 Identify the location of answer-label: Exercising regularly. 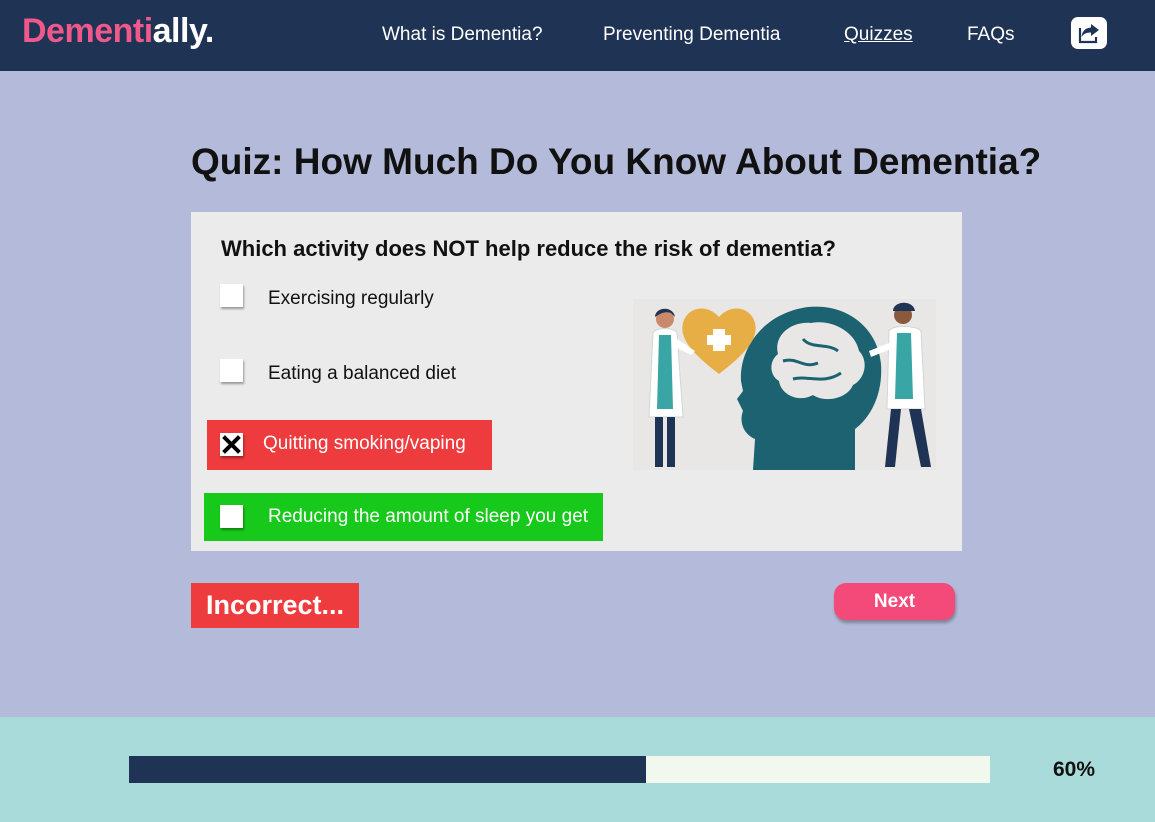
(351, 298).